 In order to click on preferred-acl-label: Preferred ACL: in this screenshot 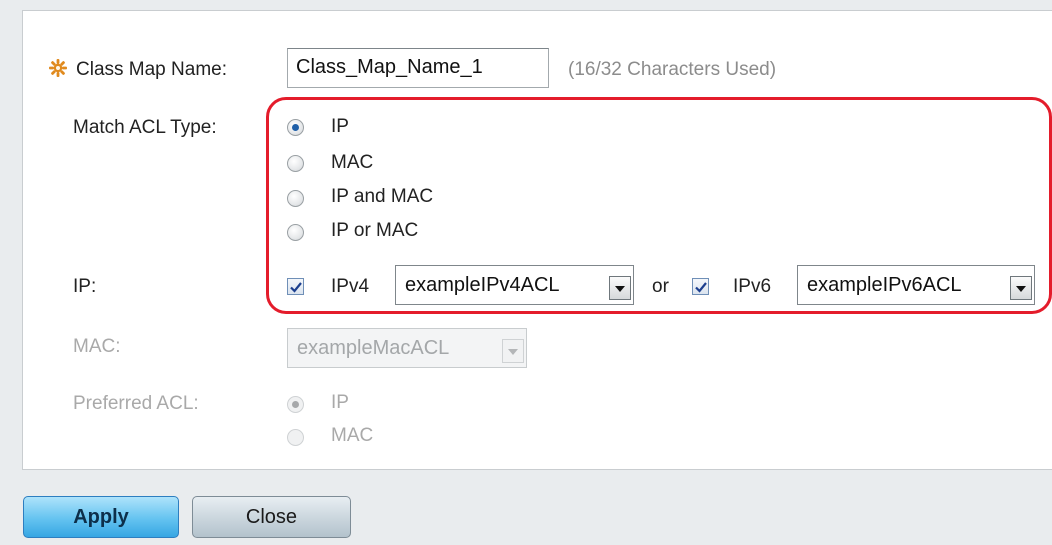, I will do `click(136, 403)`.